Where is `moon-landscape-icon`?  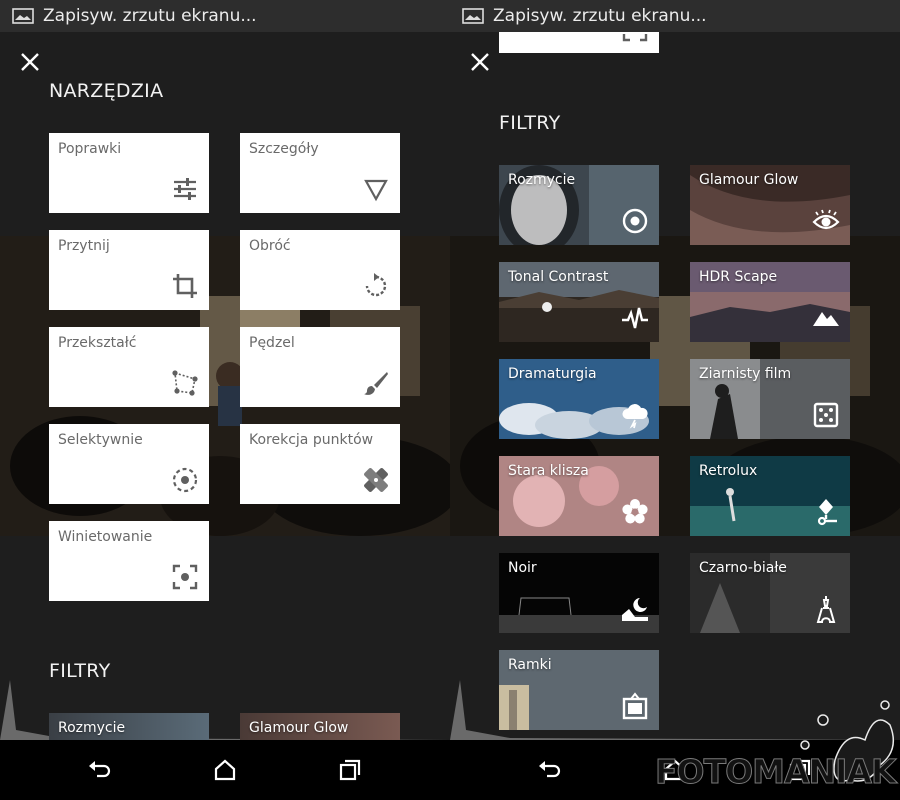
moon-landscape-icon is located at coordinates (635, 609).